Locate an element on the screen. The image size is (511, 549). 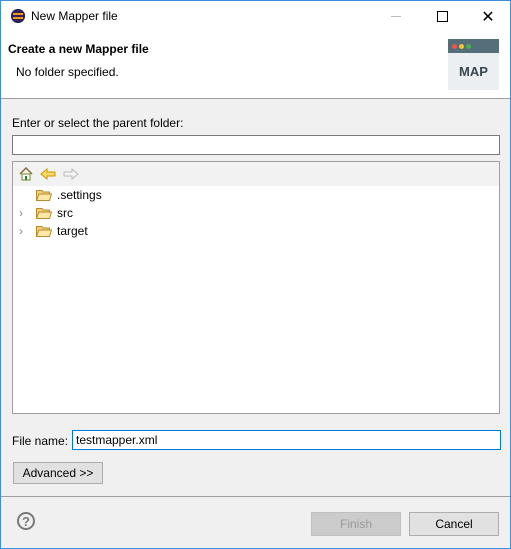
finish-button: Finish is located at coordinates (356, 524).